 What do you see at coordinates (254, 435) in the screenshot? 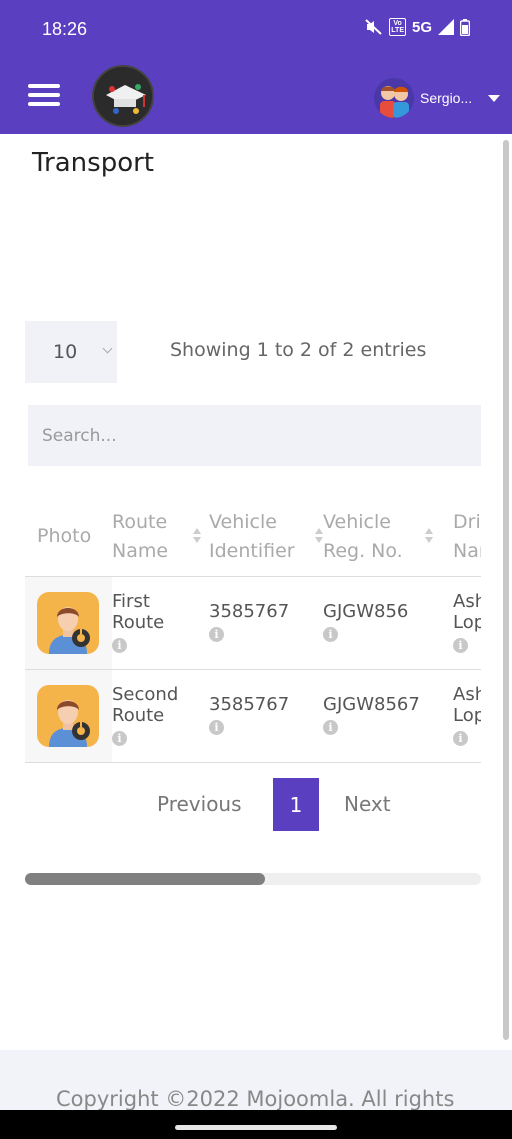
I see `search-input` at bounding box center [254, 435].